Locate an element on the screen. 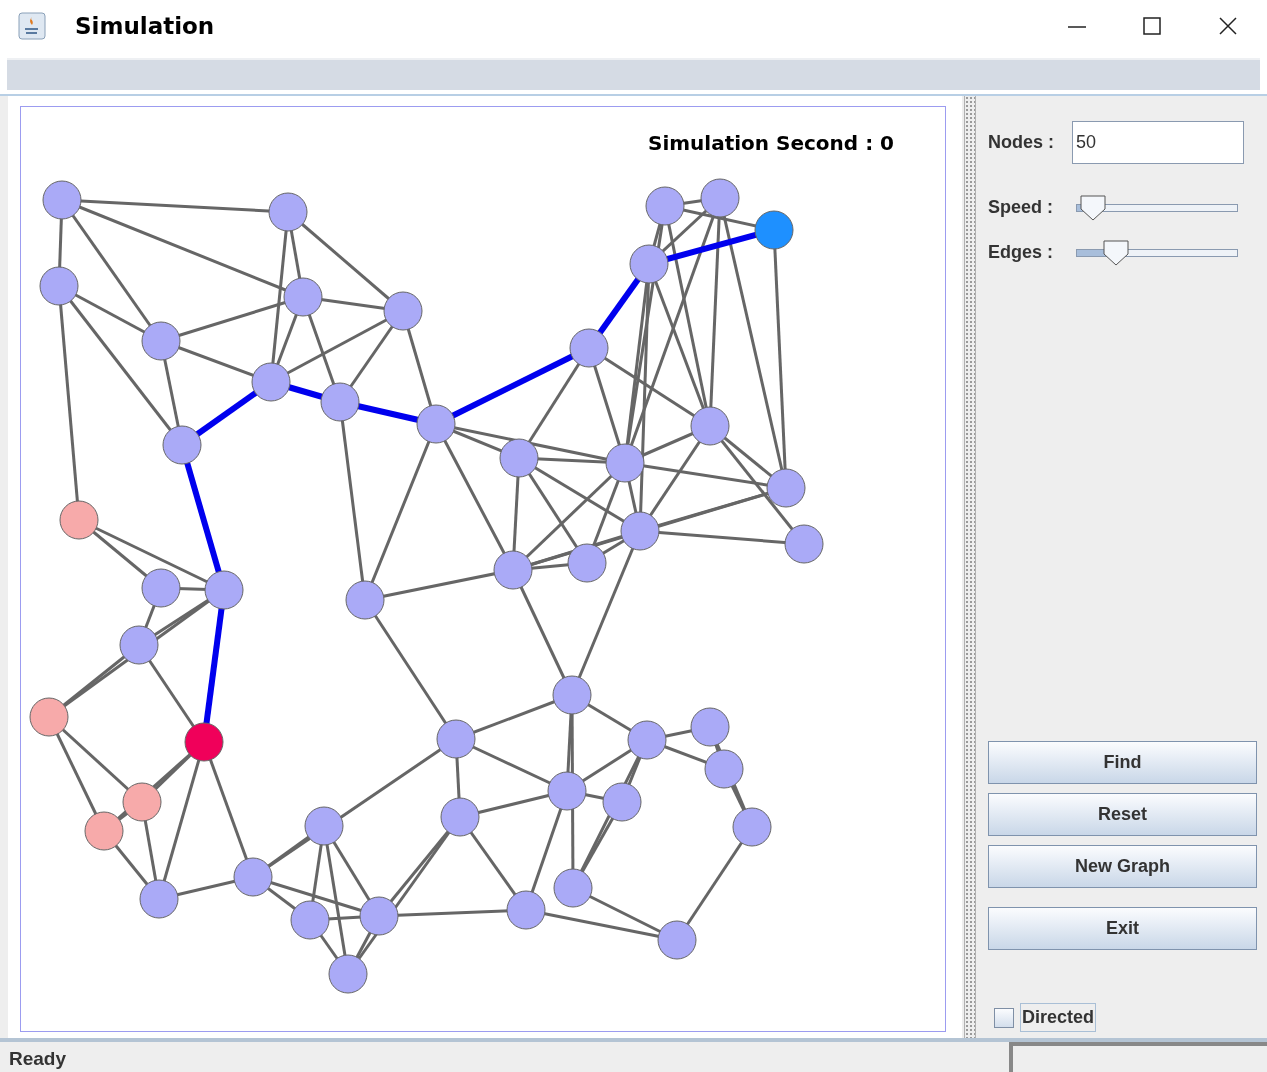  simulation-second-label: Simulation Second : 0 is located at coordinates (771, 143).